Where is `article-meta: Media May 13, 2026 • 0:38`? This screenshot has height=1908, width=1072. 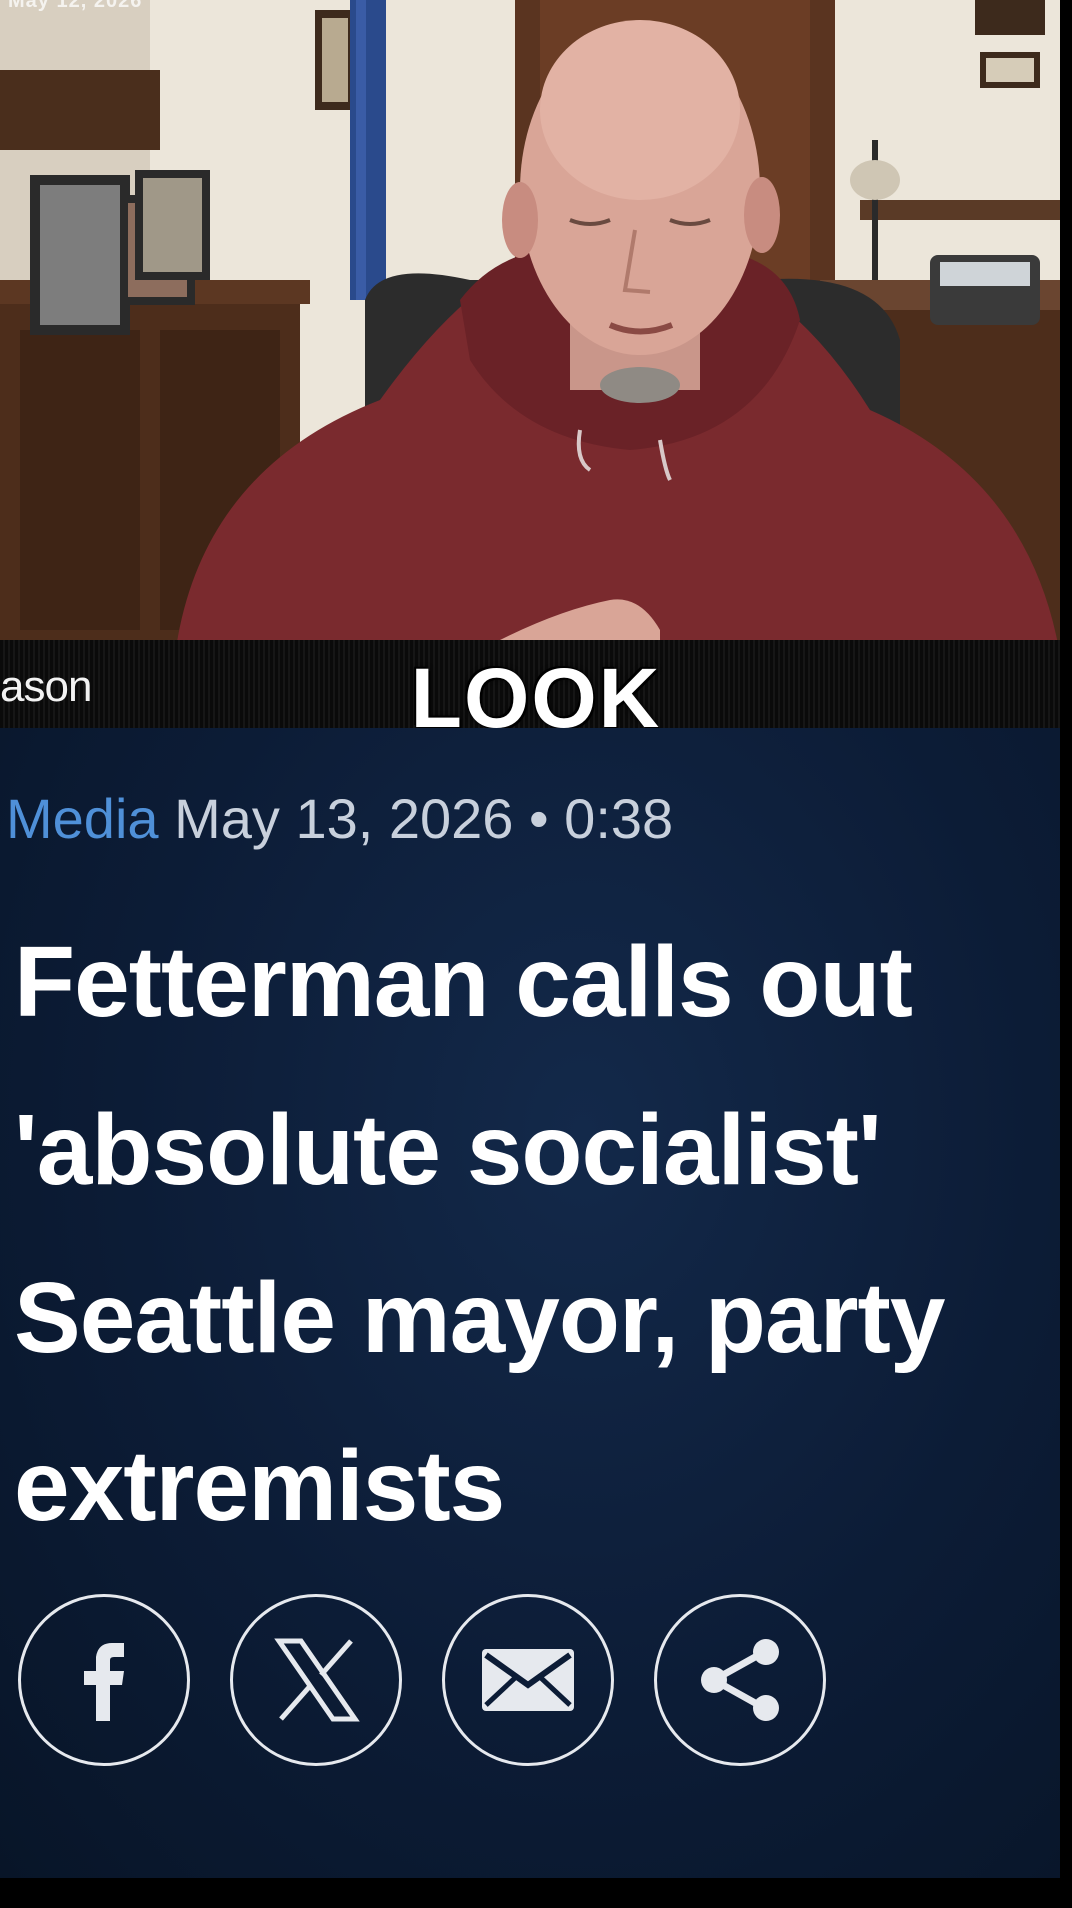
article-meta: Media May 13, 2026 • 0:38 is located at coordinates (339, 818).